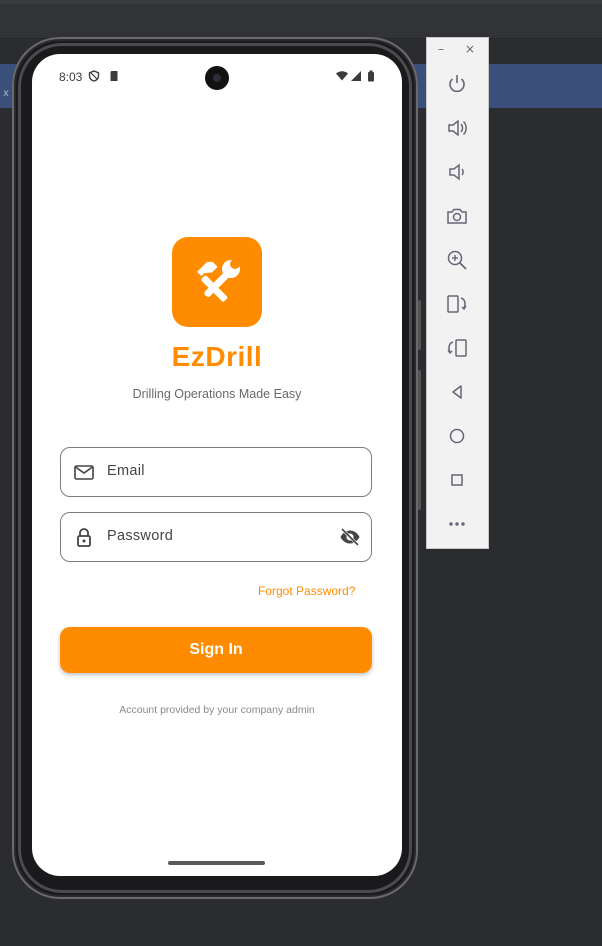  I want to click on sd-card-icon, so click(114, 76).